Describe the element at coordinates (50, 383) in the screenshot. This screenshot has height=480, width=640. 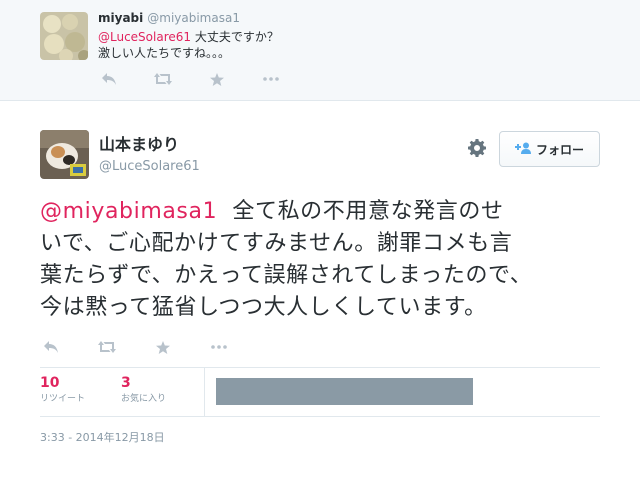
I see `retweet-count: 10` at that location.